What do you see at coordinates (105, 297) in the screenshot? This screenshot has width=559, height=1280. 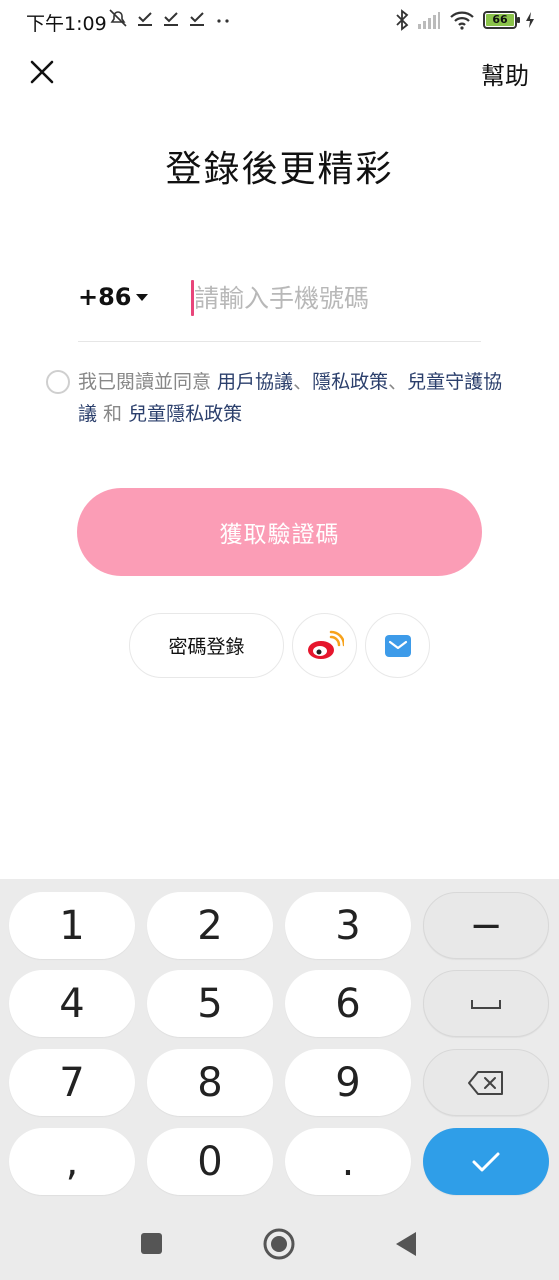 I see `country-code-selector: +86` at bounding box center [105, 297].